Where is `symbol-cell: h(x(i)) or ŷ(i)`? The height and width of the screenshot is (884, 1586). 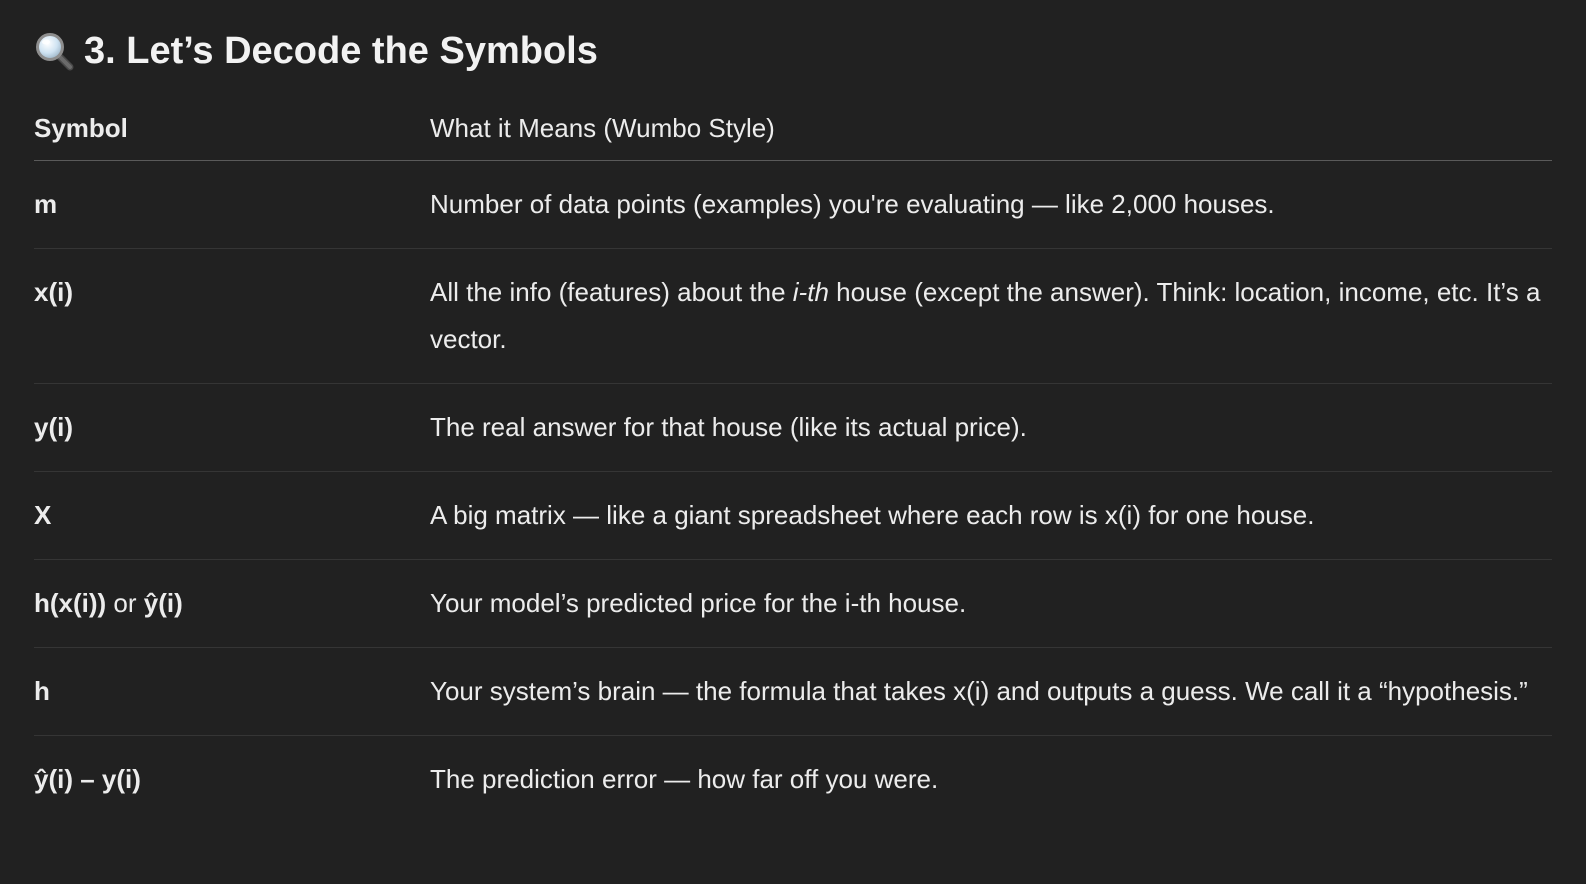
symbol-cell: h(x(i)) or ŷ(i) is located at coordinates (232, 603).